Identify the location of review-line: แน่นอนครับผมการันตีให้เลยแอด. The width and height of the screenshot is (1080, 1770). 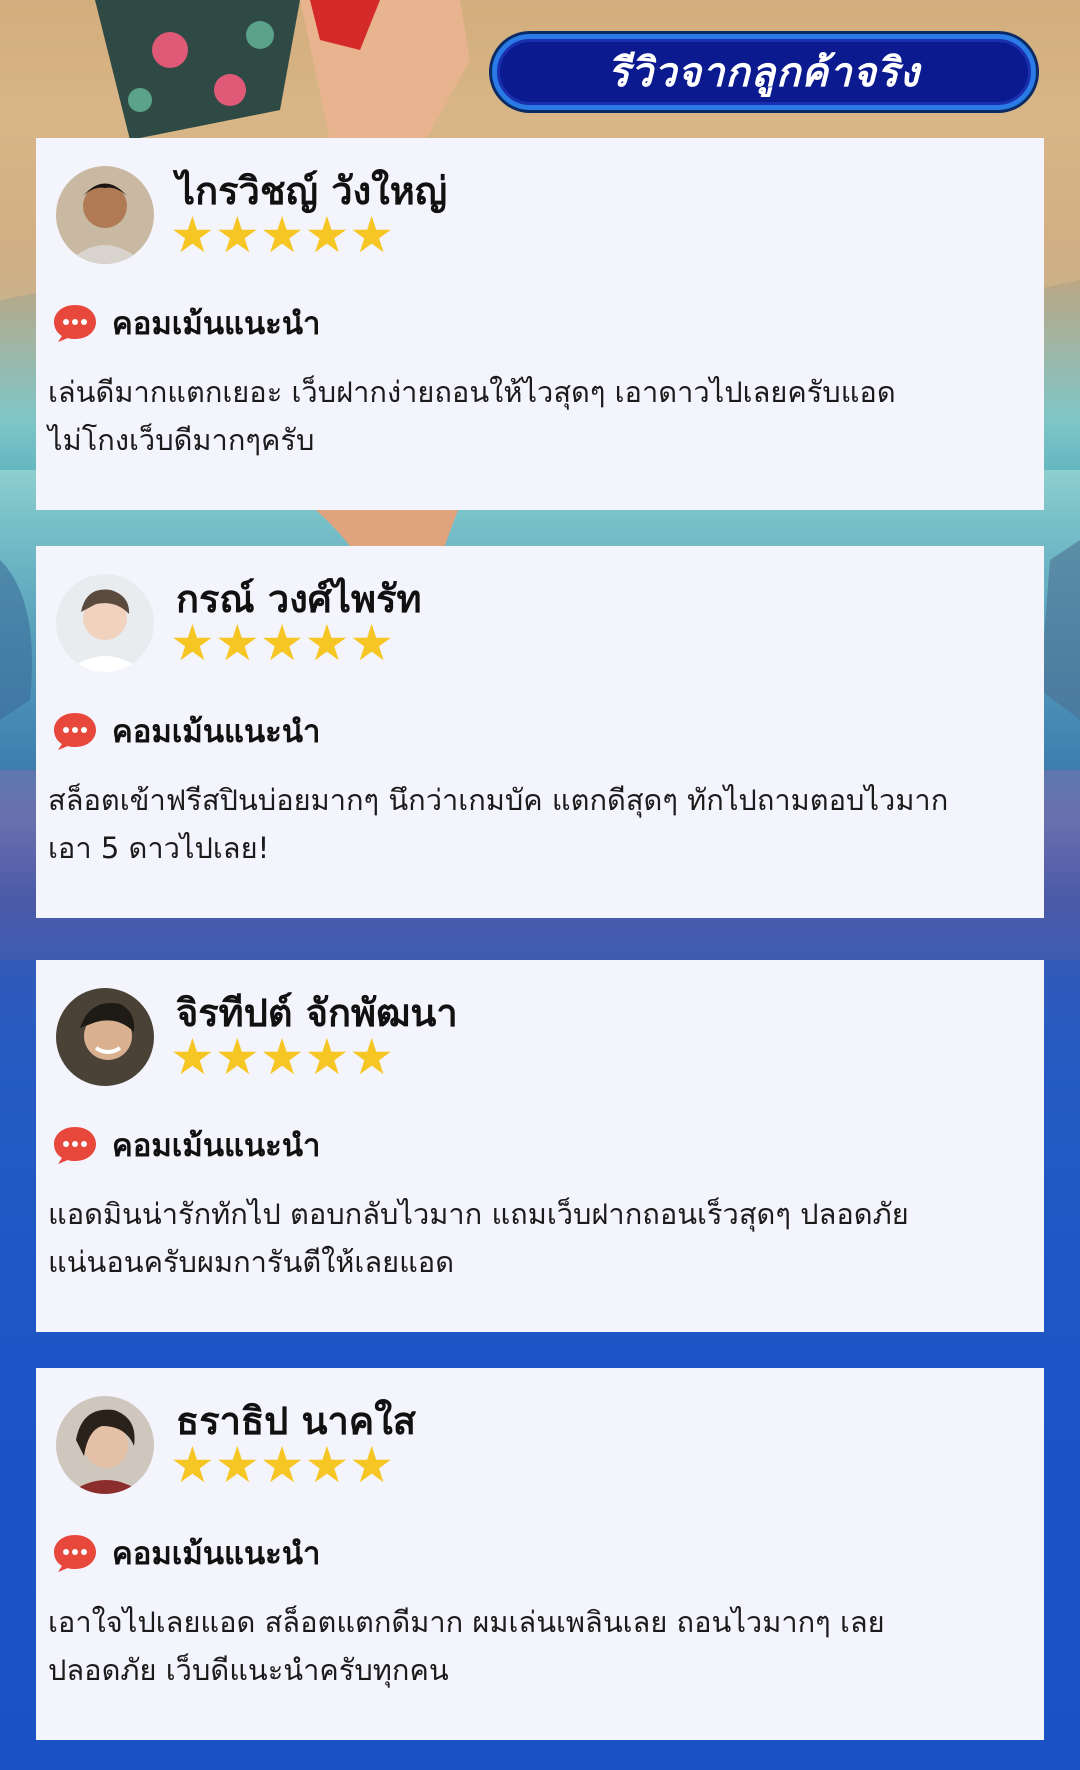
(251, 1262).